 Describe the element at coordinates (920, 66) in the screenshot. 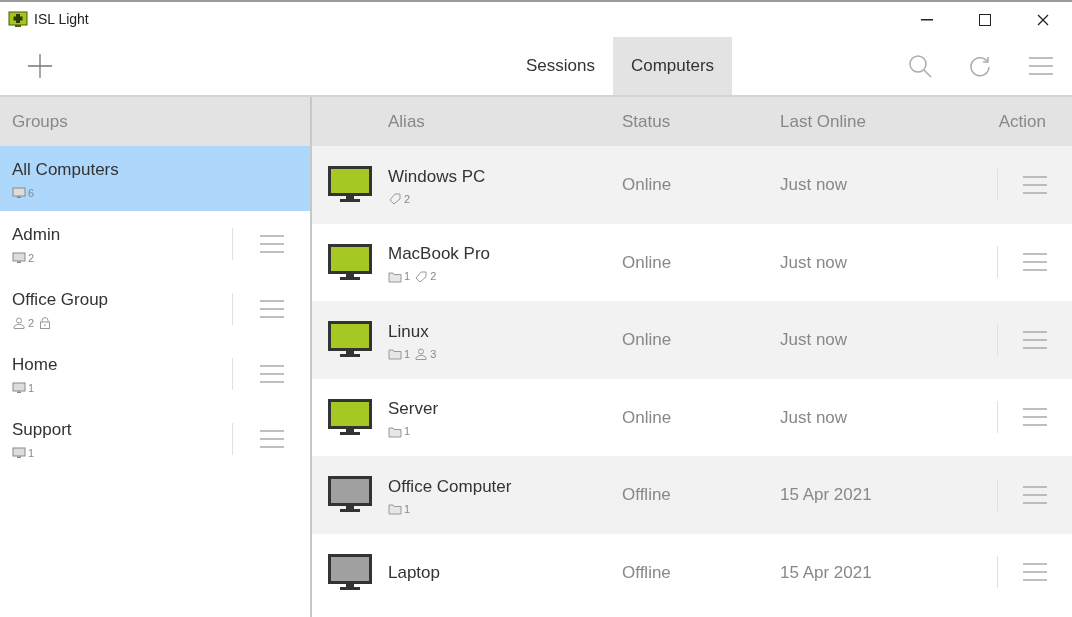

I see `search-icon` at that location.